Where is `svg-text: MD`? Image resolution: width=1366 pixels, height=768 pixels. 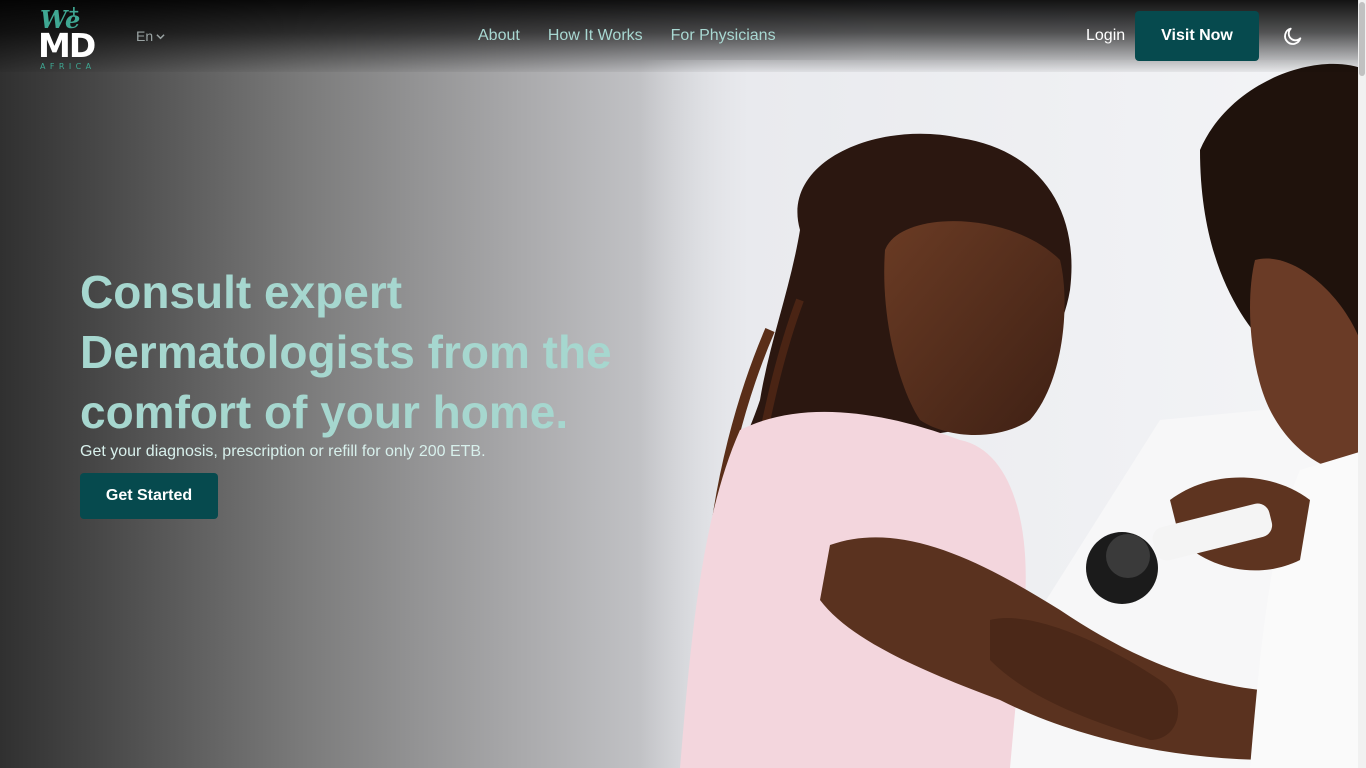 svg-text: MD is located at coordinates (66, 45).